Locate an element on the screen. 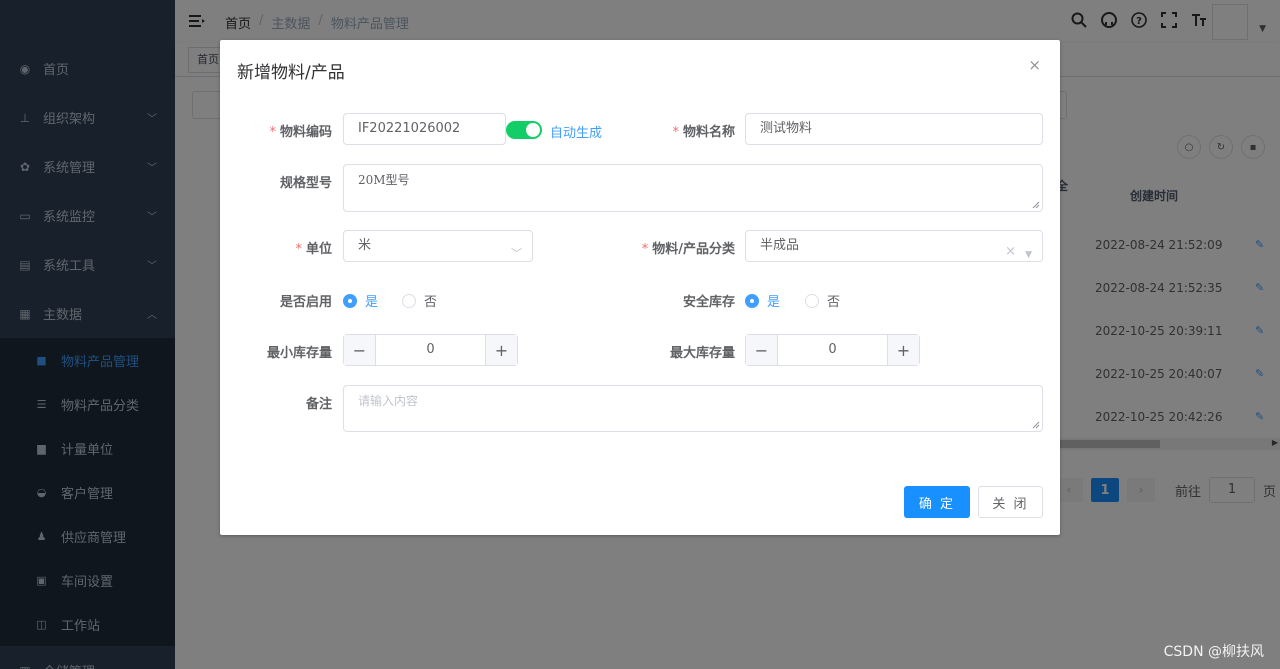 The width and height of the screenshot is (1280, 669). watermark: CSDN @柳扶风 is located at coordinates (1213, 652).